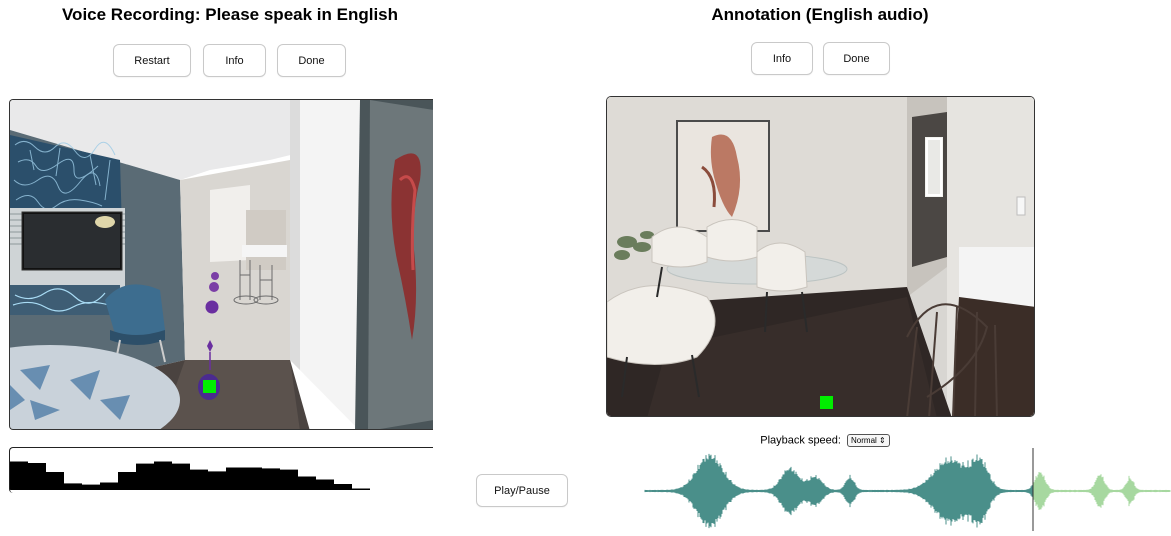  What do you see at coordinates (881, 440) in the screenshot?
I see `select-arrows-icon: ⇕` at bounding box center [881, 440].